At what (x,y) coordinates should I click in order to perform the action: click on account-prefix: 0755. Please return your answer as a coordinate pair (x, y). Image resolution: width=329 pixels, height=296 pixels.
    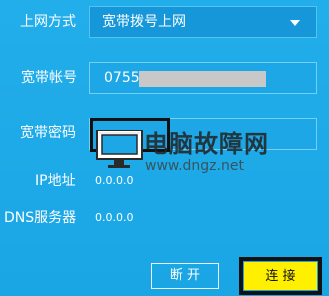
    Looking at the image, I should click on (122, 78).